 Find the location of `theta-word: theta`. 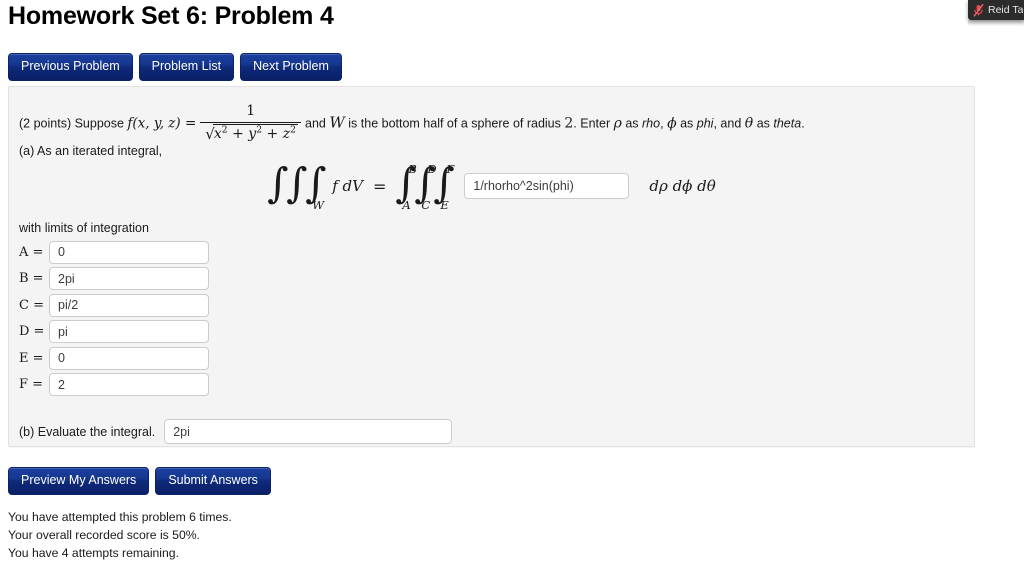

theta-word: theta is located at coordinates (787, 123).